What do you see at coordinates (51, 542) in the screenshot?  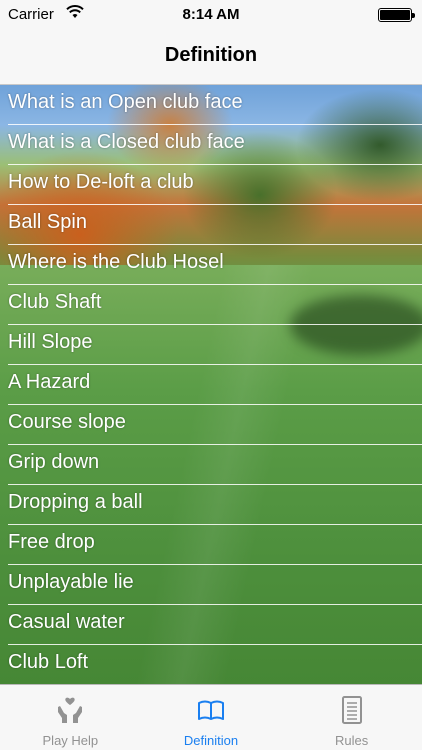 I see `list-item-label: Free drop` at bounding box center [51, 542].